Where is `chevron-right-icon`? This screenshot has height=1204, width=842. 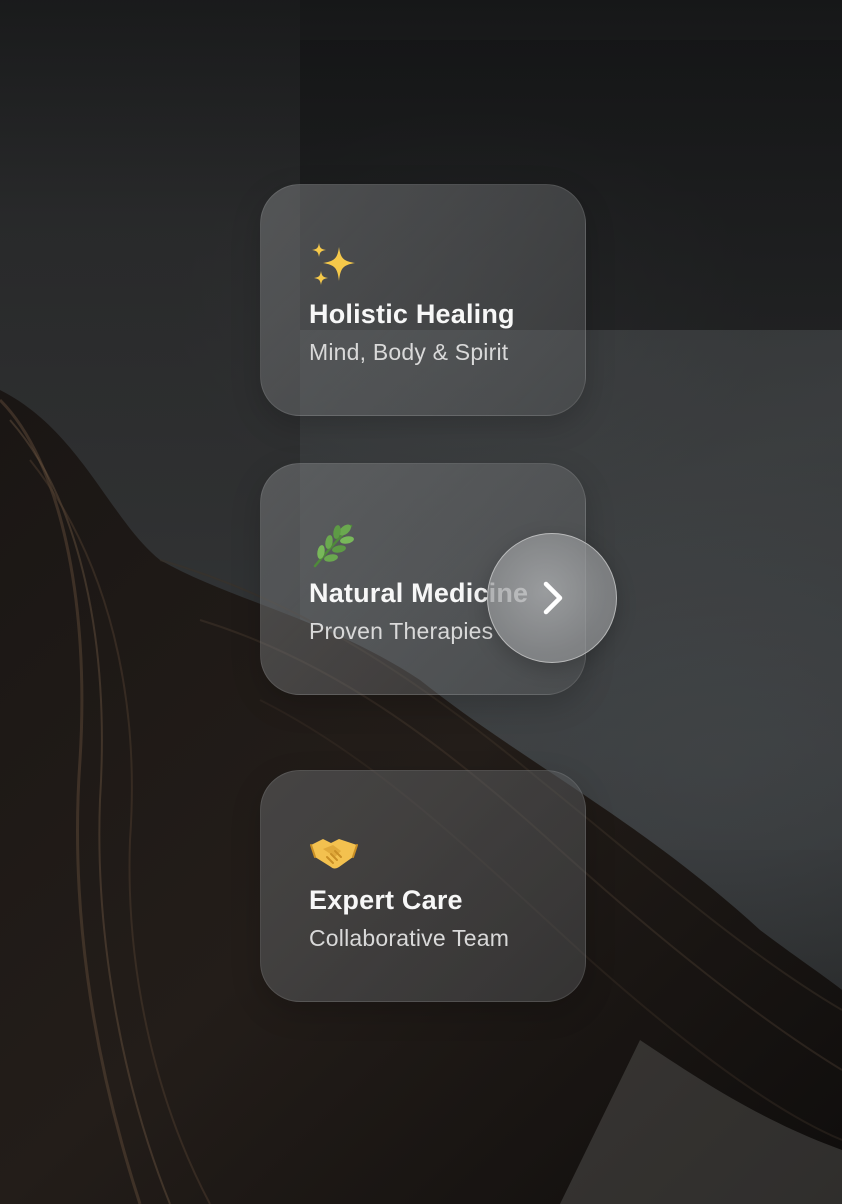
chevron-right-icon is located at coordinates (553, 598).